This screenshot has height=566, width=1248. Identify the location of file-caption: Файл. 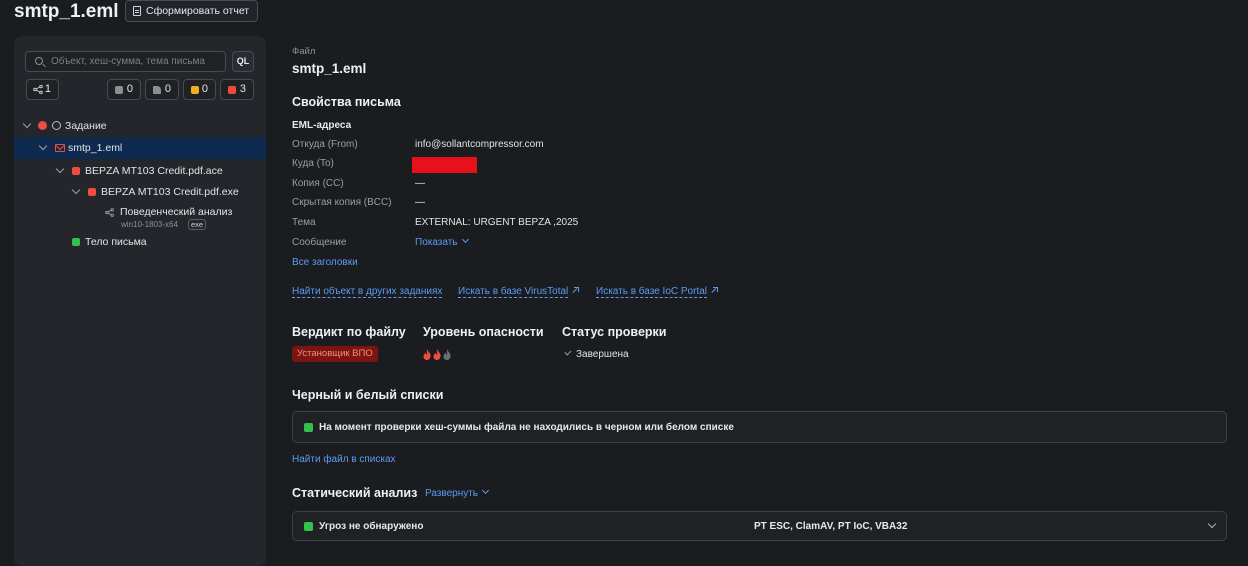
(304, 51).